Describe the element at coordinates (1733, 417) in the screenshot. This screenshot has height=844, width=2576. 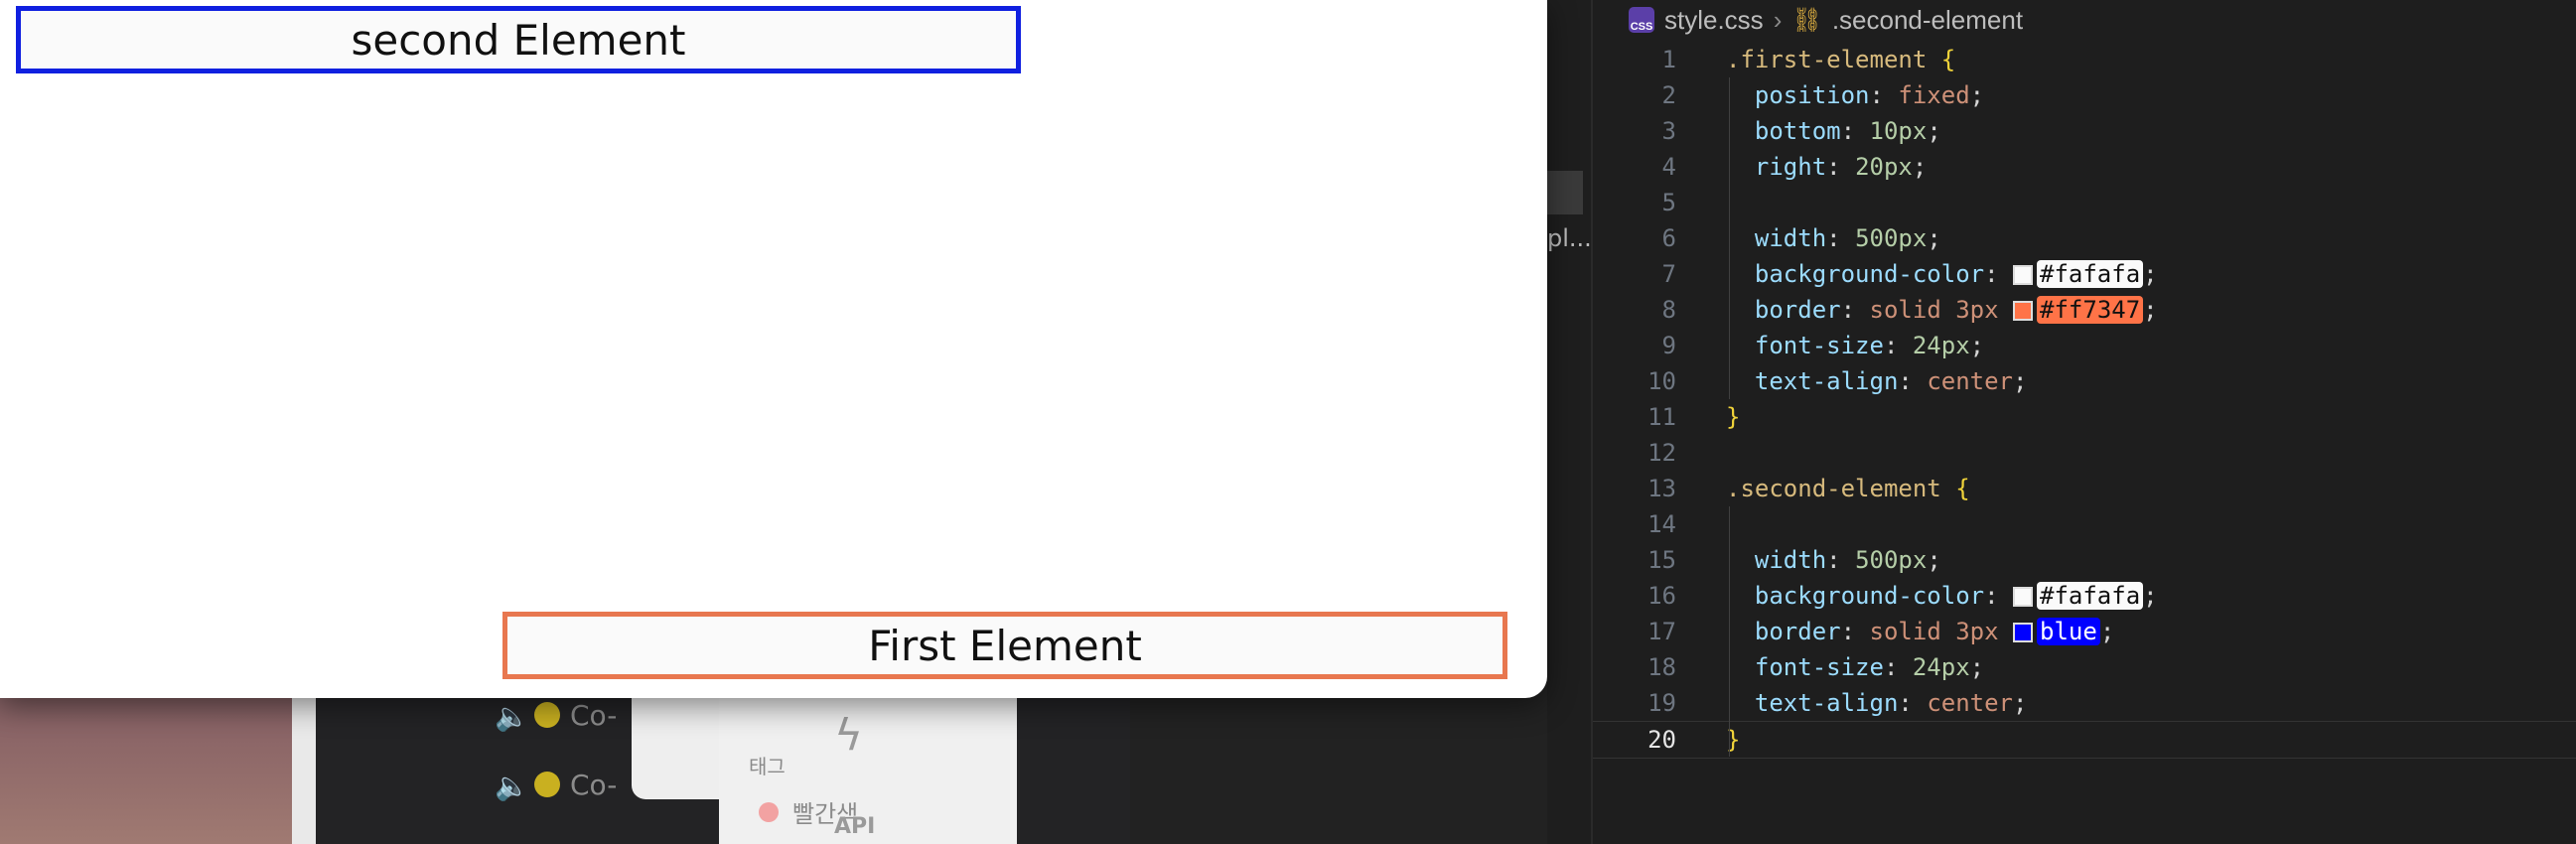
I see `code-text: }` at that location.